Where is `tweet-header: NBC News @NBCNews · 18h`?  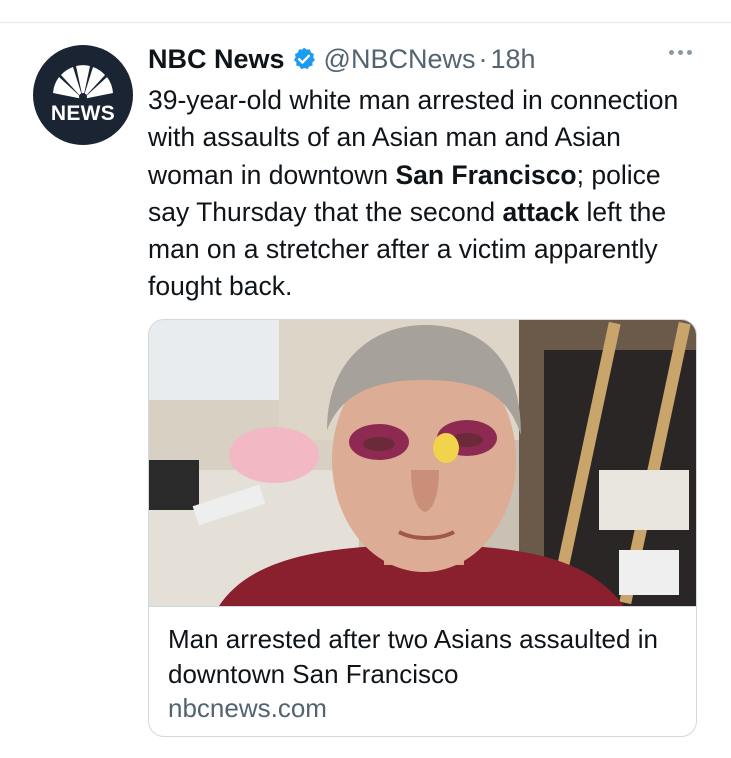 tweet-header: NBC News @NBCNews · 18h is located at coordinates (342, 59).